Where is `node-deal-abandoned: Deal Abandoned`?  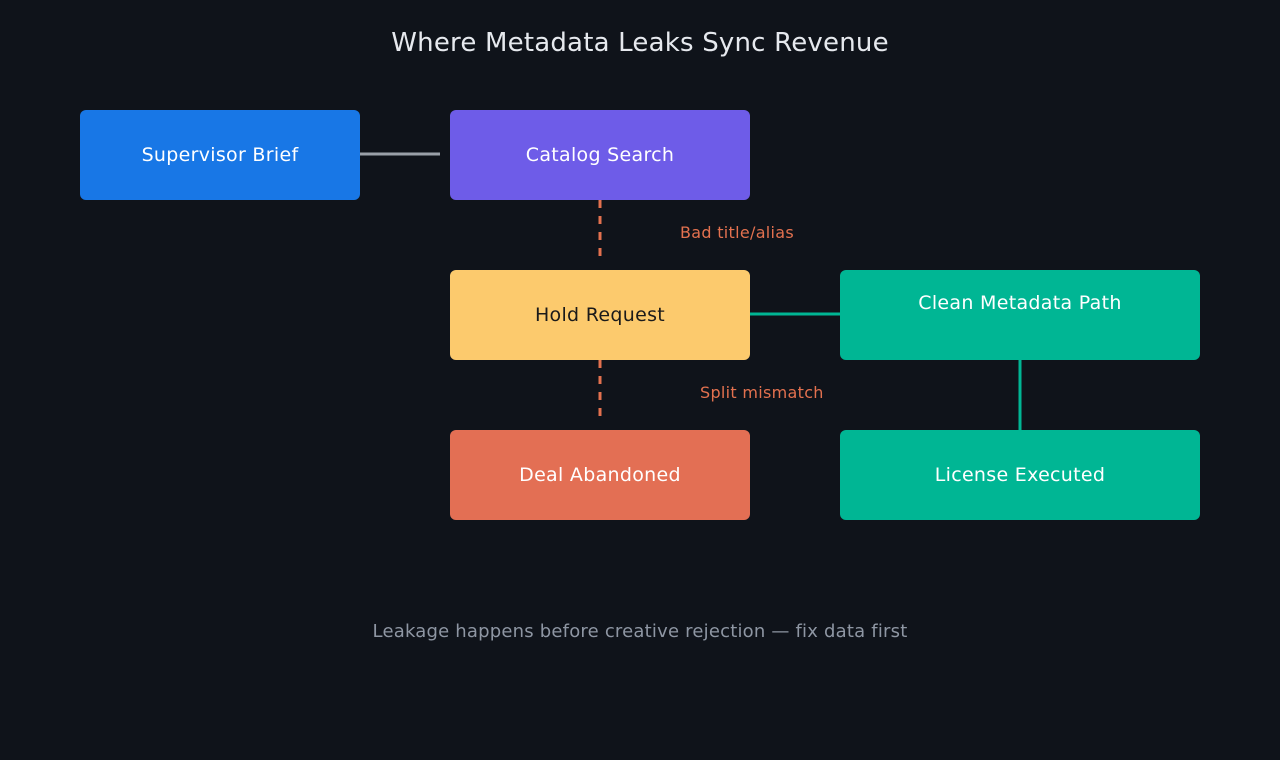 node-deal-abandoned: Deal Abandoned is located at coordinates (600, 475).